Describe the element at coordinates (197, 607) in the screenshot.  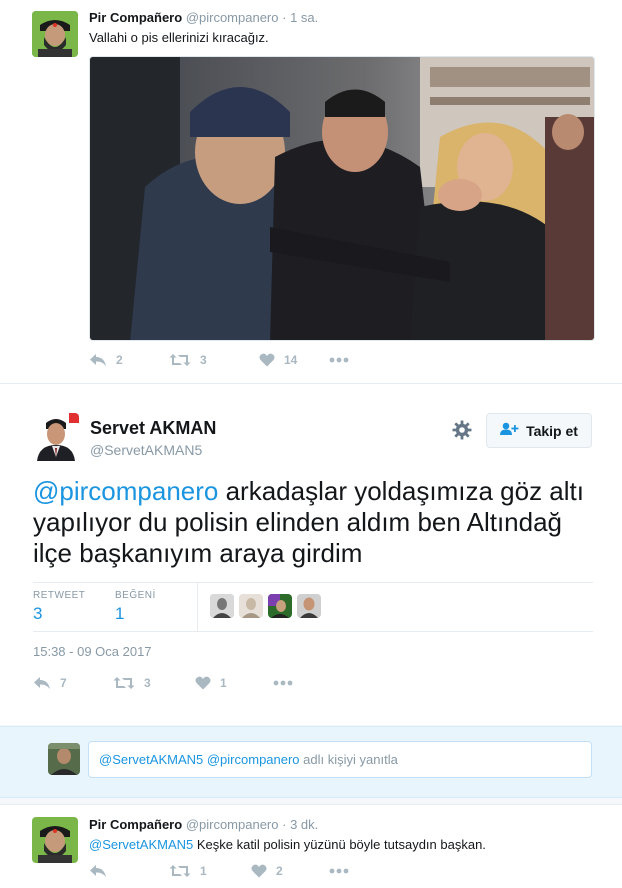
I see `stats-divider` at that location.